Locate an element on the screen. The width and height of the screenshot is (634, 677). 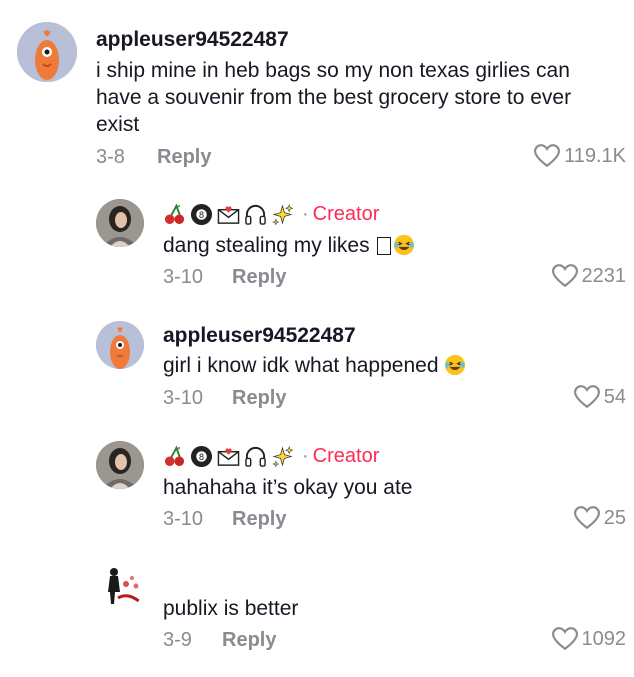
missing-glyph-icon is located at coordinates (384, 246).